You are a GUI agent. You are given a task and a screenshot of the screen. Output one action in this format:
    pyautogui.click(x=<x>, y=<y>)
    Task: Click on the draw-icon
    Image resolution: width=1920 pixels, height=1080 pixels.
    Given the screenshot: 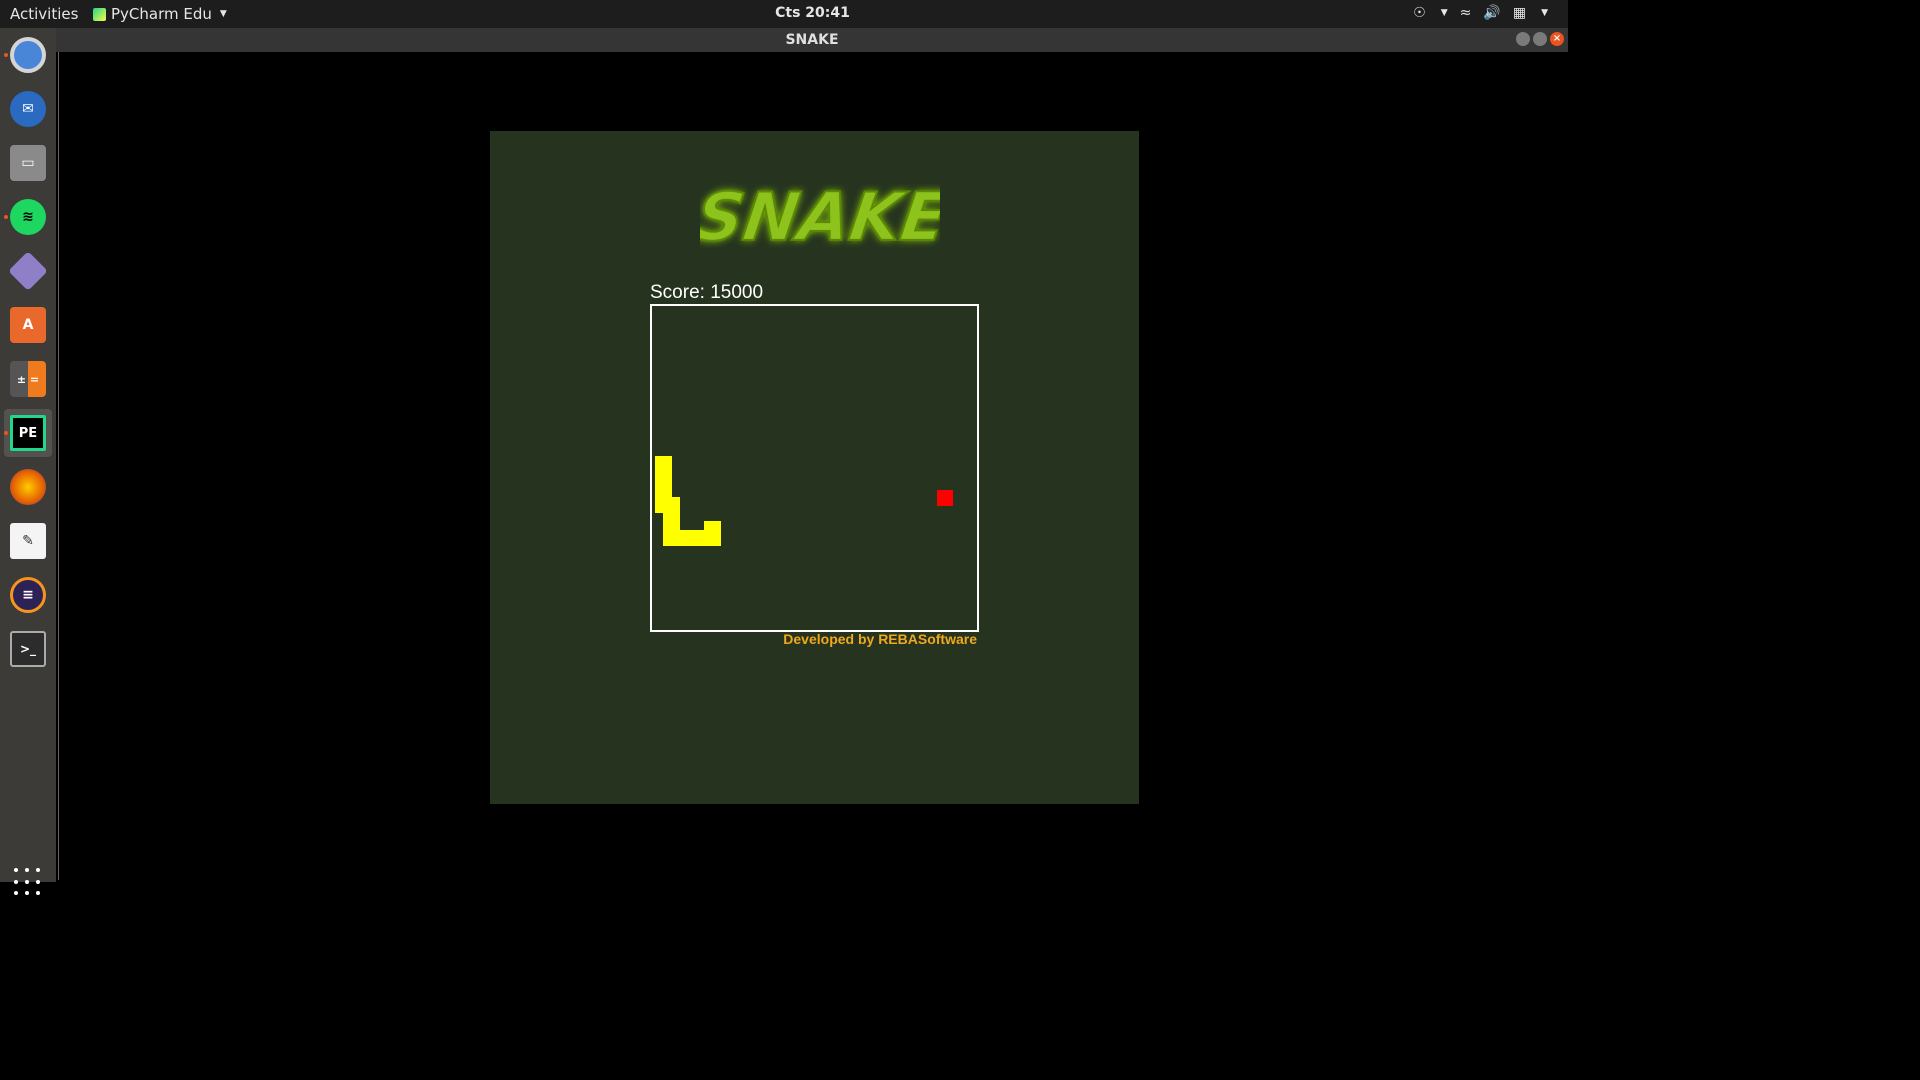 What is the action you would take?
    pyautogui.click(x=28, y=271)
    